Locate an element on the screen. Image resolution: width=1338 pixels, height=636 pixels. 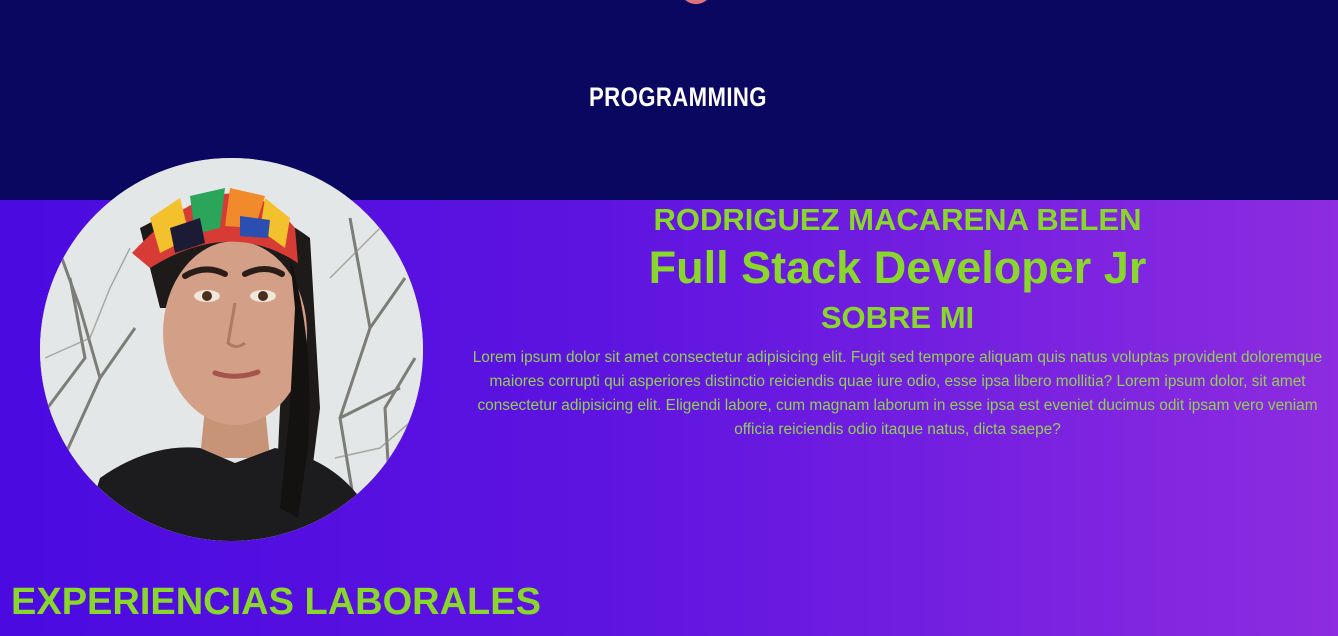
brand-title: PROGRAMMING is located at coordinates (678, 97).